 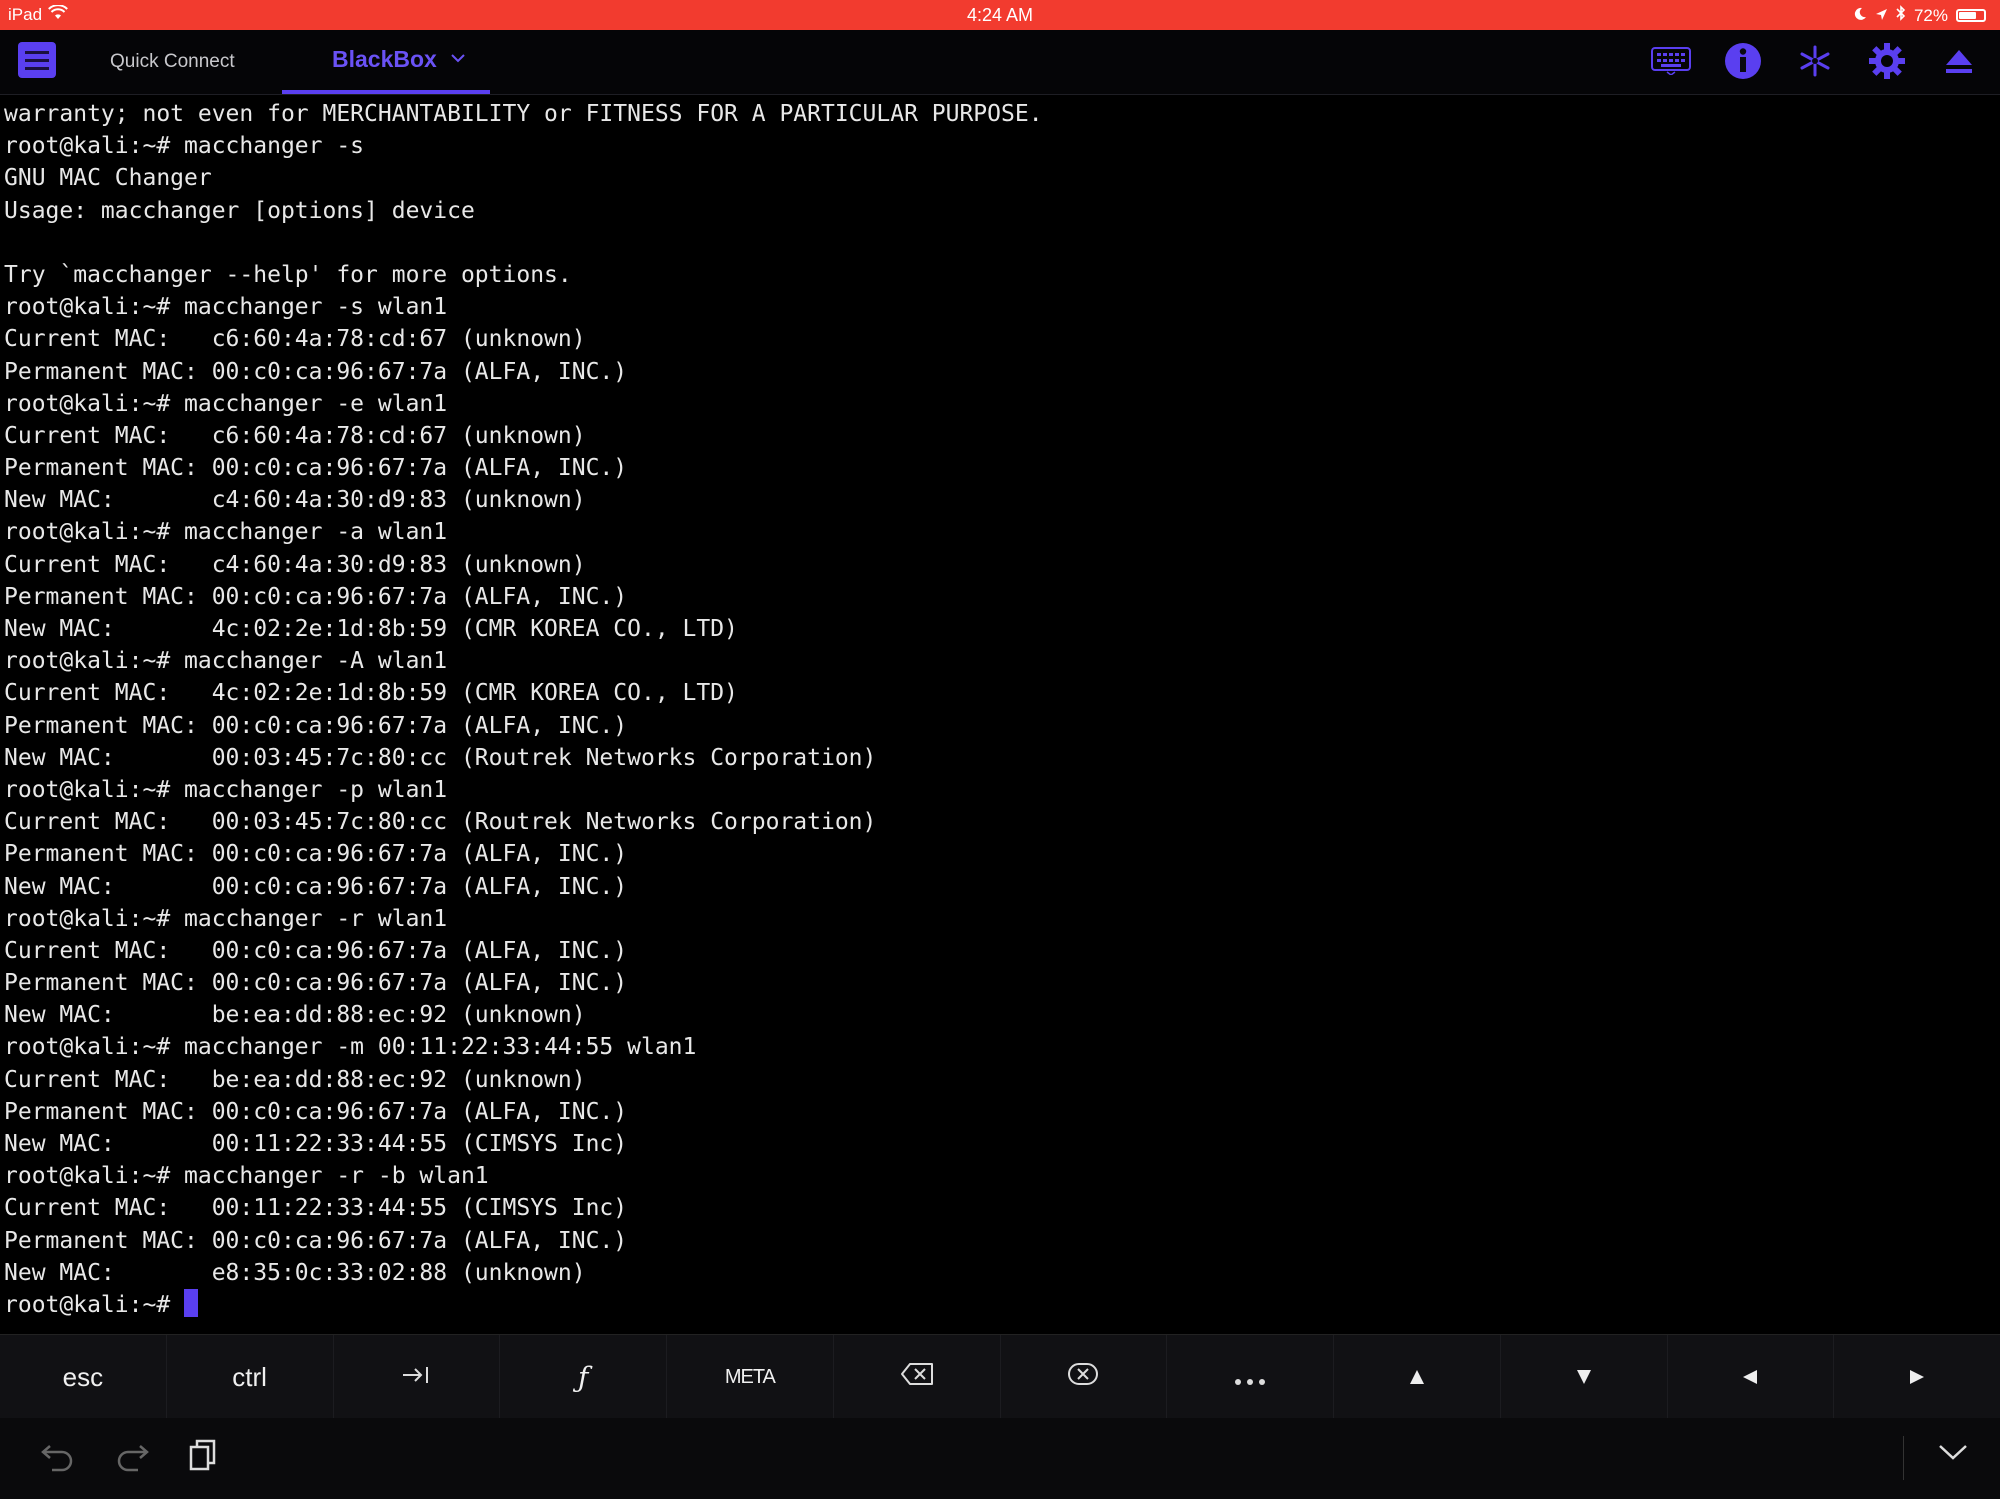 I want to click on esc-key-label: esc, so click(x=83, y=1376).